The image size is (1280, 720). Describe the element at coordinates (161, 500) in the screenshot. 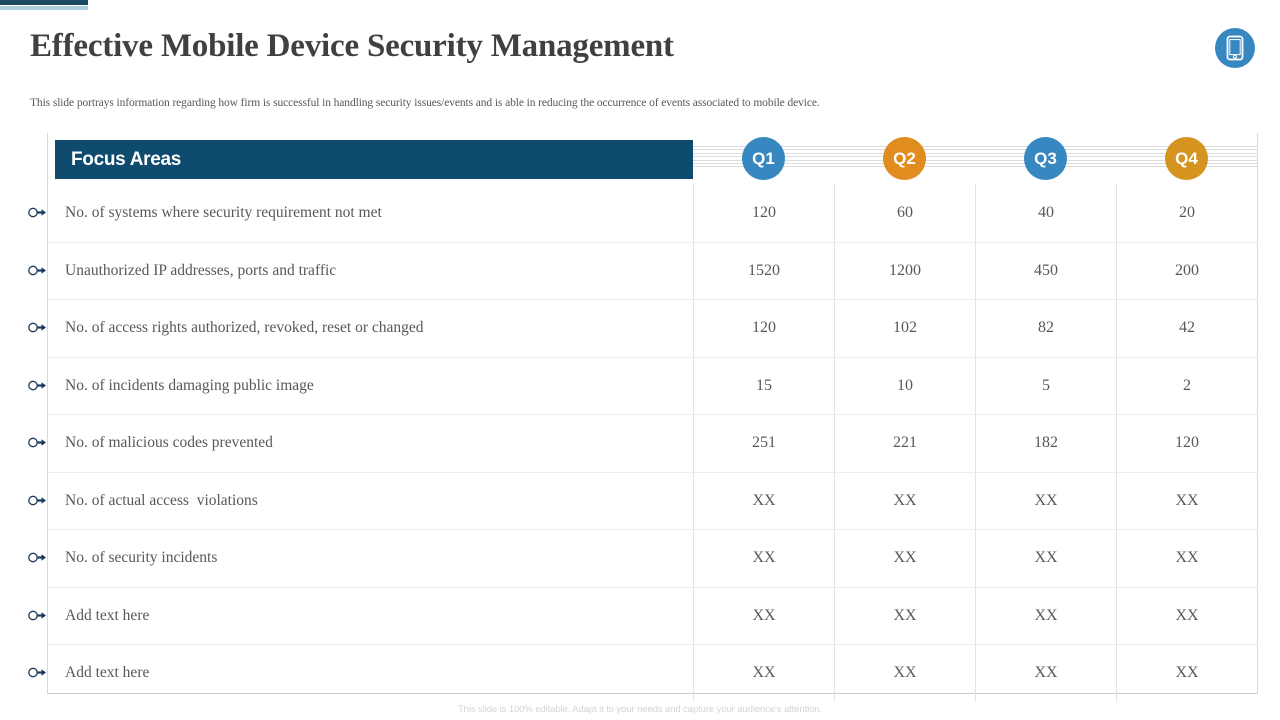

I see `focus-area-label: No. of actual access violations` at that location.